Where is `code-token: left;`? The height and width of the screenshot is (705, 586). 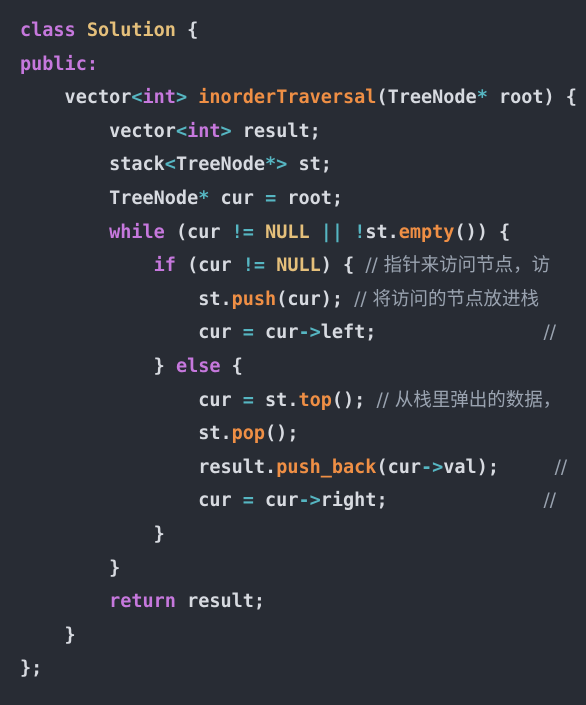 code-token: left; is located at coordinates (432, 333).